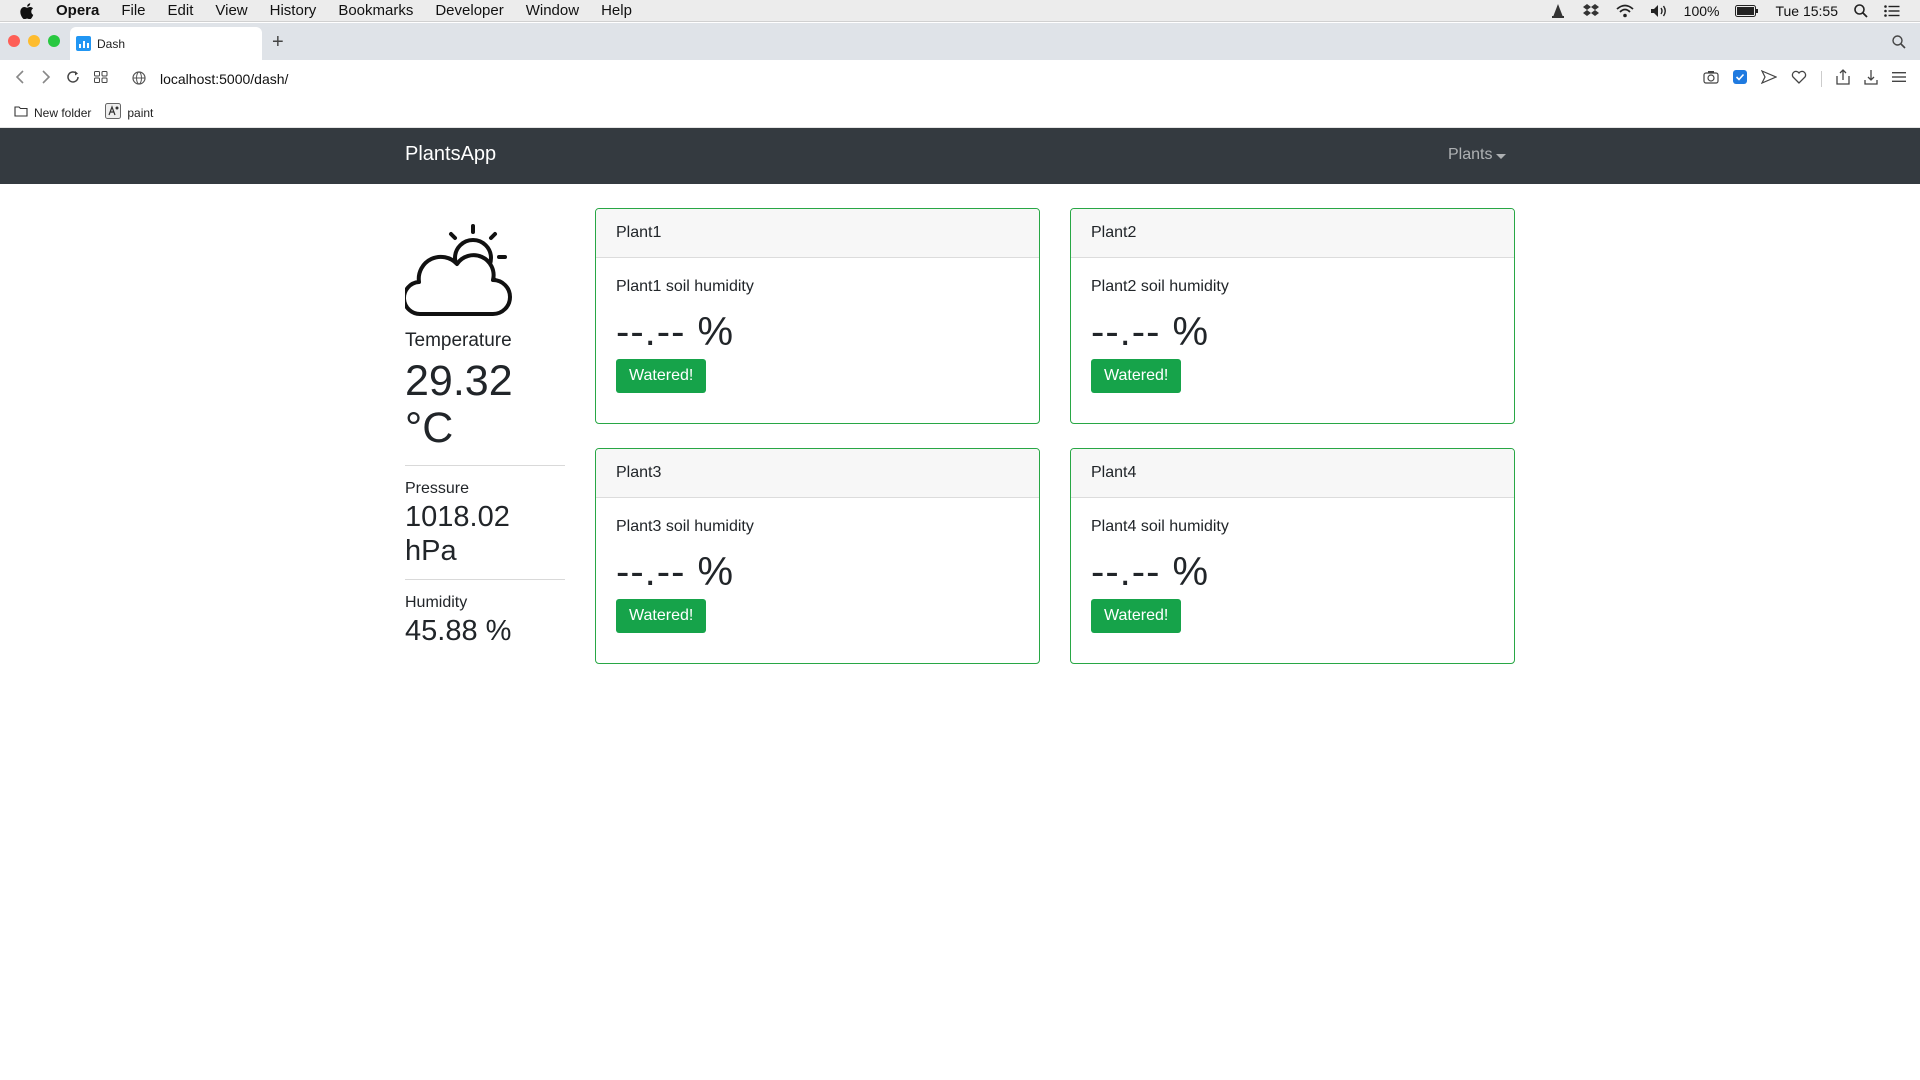 The image size is (1920, 1080). I want to click on plants-dropdown-label: Plants, so click(1470, 154).